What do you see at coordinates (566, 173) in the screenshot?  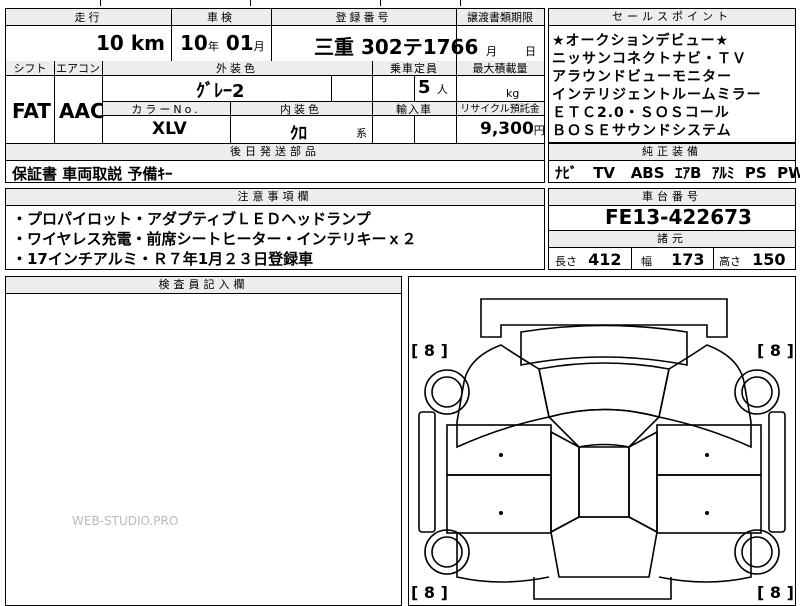 I see `equipment-item: ﾅﾋﾞ` at bounding box center [566, 173].